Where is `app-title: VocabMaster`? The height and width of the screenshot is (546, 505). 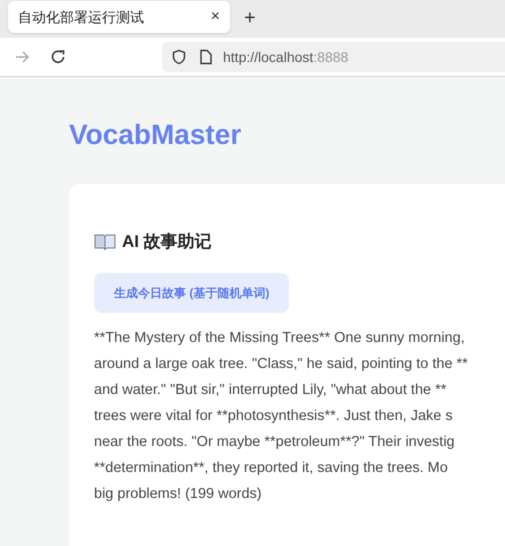 app-title: VocabMaster is located at coordinates (155, 135).